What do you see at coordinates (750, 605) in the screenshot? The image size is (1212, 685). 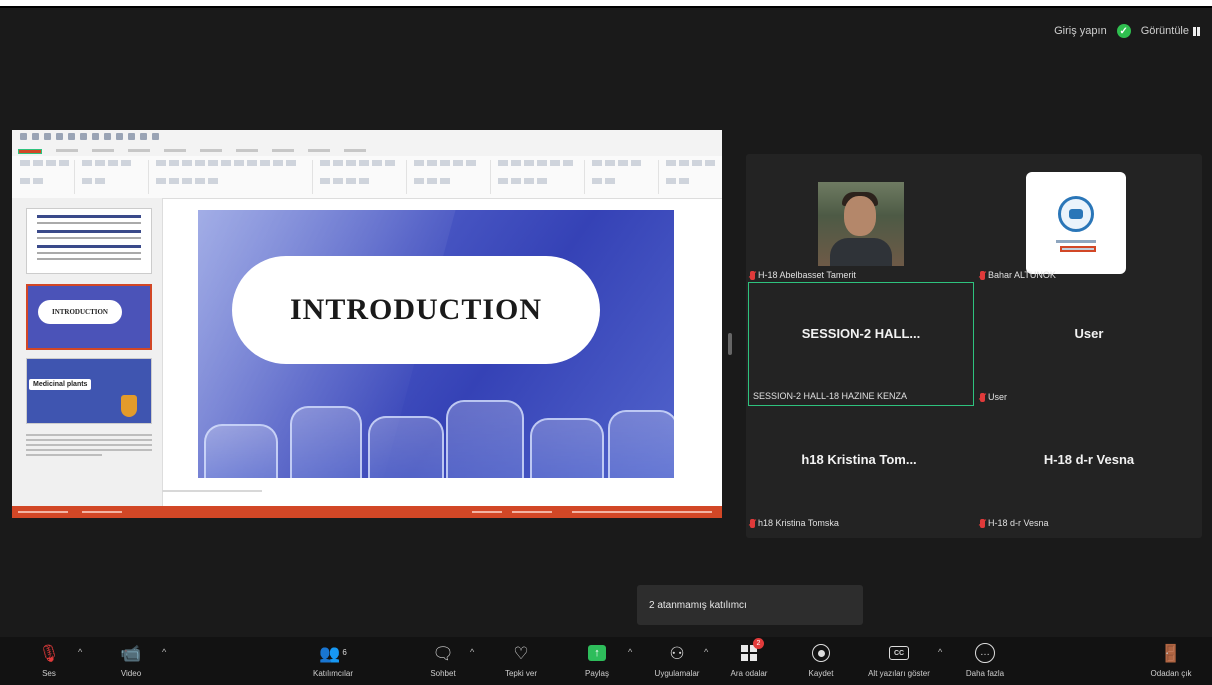 I see `unassigned-participants-toast: 2 atanmamış katılımcı` at bounding box center [750, 605].